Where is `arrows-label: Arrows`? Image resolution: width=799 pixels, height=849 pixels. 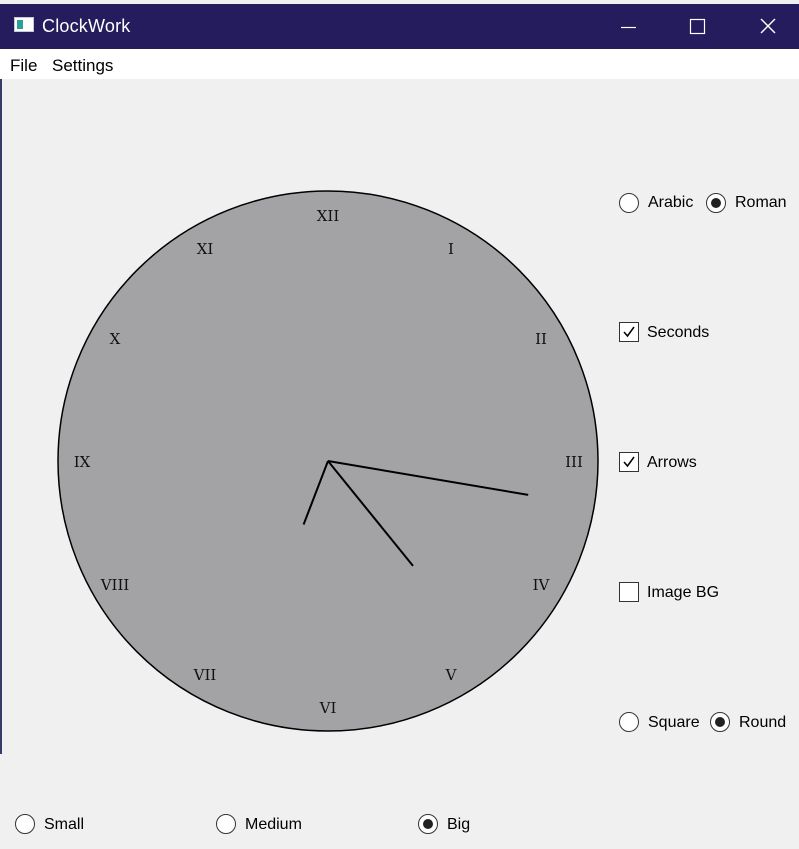
arrows-label: Arrows is located at coordinates (672, 462).